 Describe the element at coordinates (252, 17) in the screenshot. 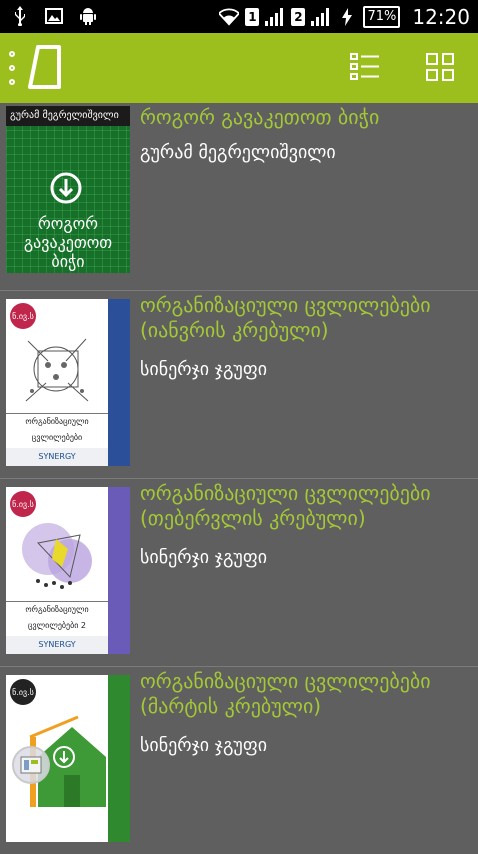

I see `sim1-badge: 1` at that location.